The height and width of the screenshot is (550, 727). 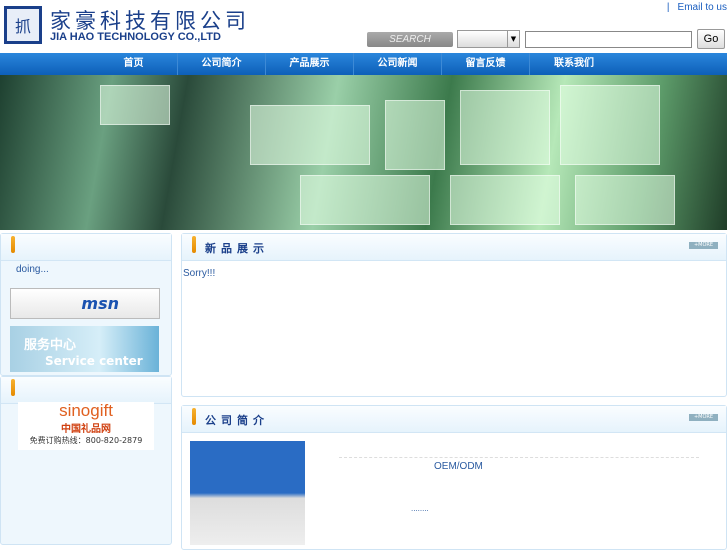 What do you see at coordinates (410, 39) in the screenshot?
I see `search-label: SEARCH` at bounding box center [410, 39].